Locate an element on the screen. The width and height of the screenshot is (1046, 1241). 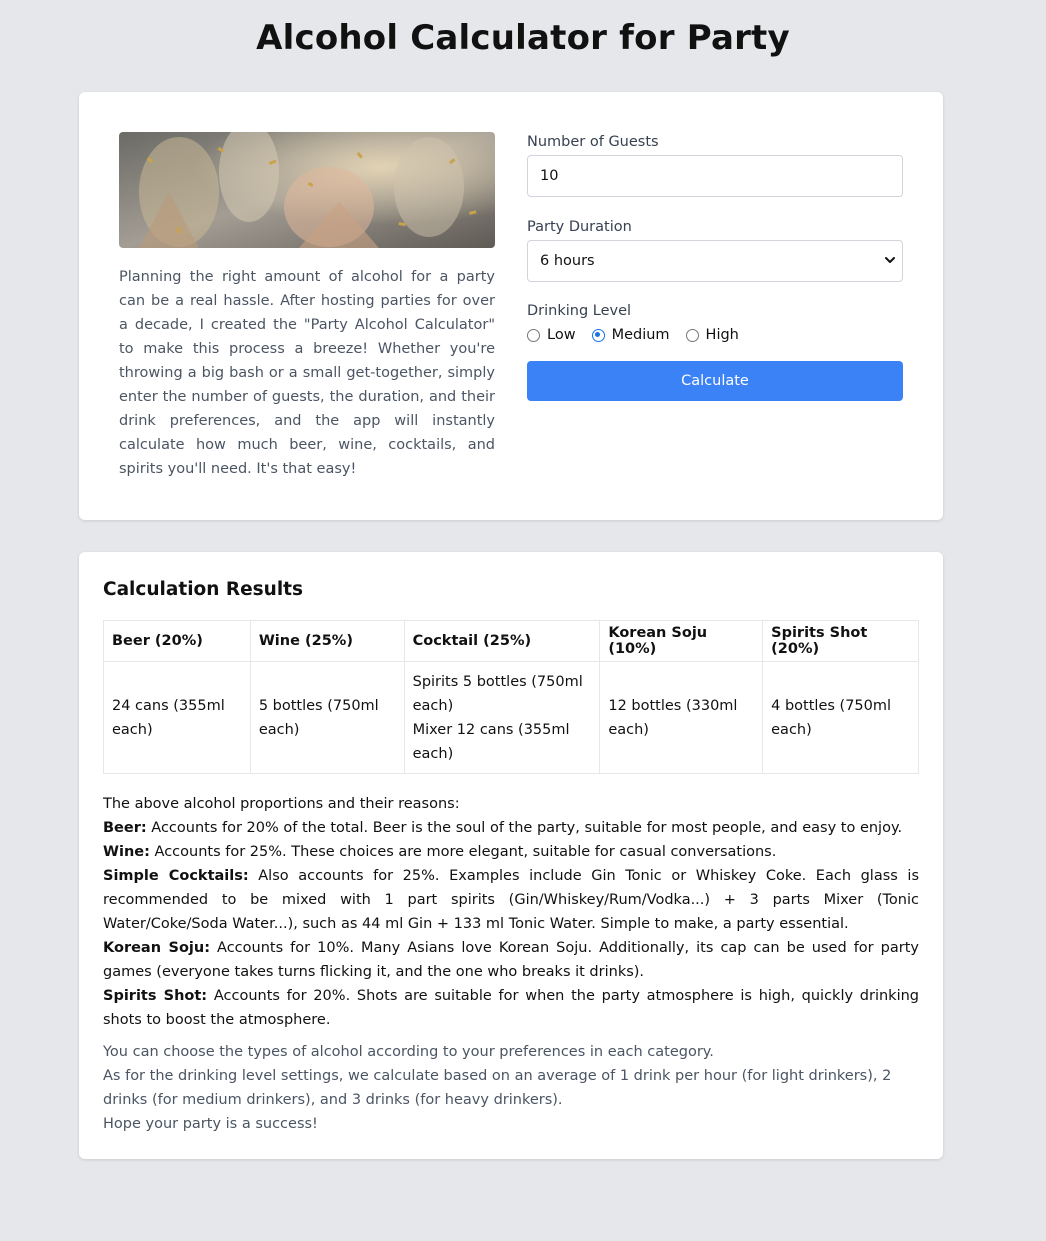
cell-cocktail-mixer: Mixer 12 cans (355ml each) is located at coordinates (491, 741).